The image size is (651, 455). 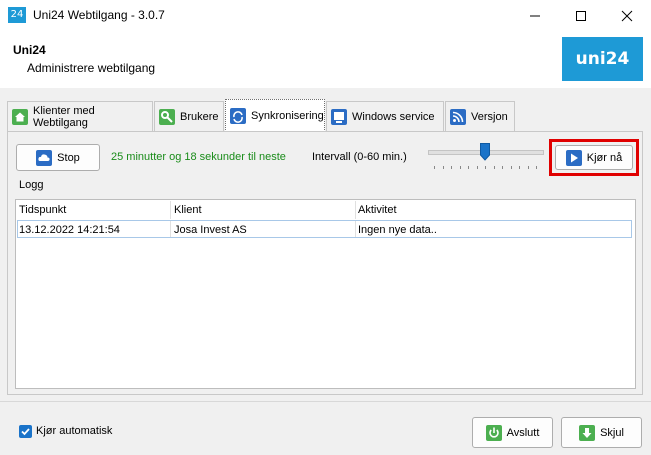 I want to click on maximize-icon, so click(x=581, y=15).